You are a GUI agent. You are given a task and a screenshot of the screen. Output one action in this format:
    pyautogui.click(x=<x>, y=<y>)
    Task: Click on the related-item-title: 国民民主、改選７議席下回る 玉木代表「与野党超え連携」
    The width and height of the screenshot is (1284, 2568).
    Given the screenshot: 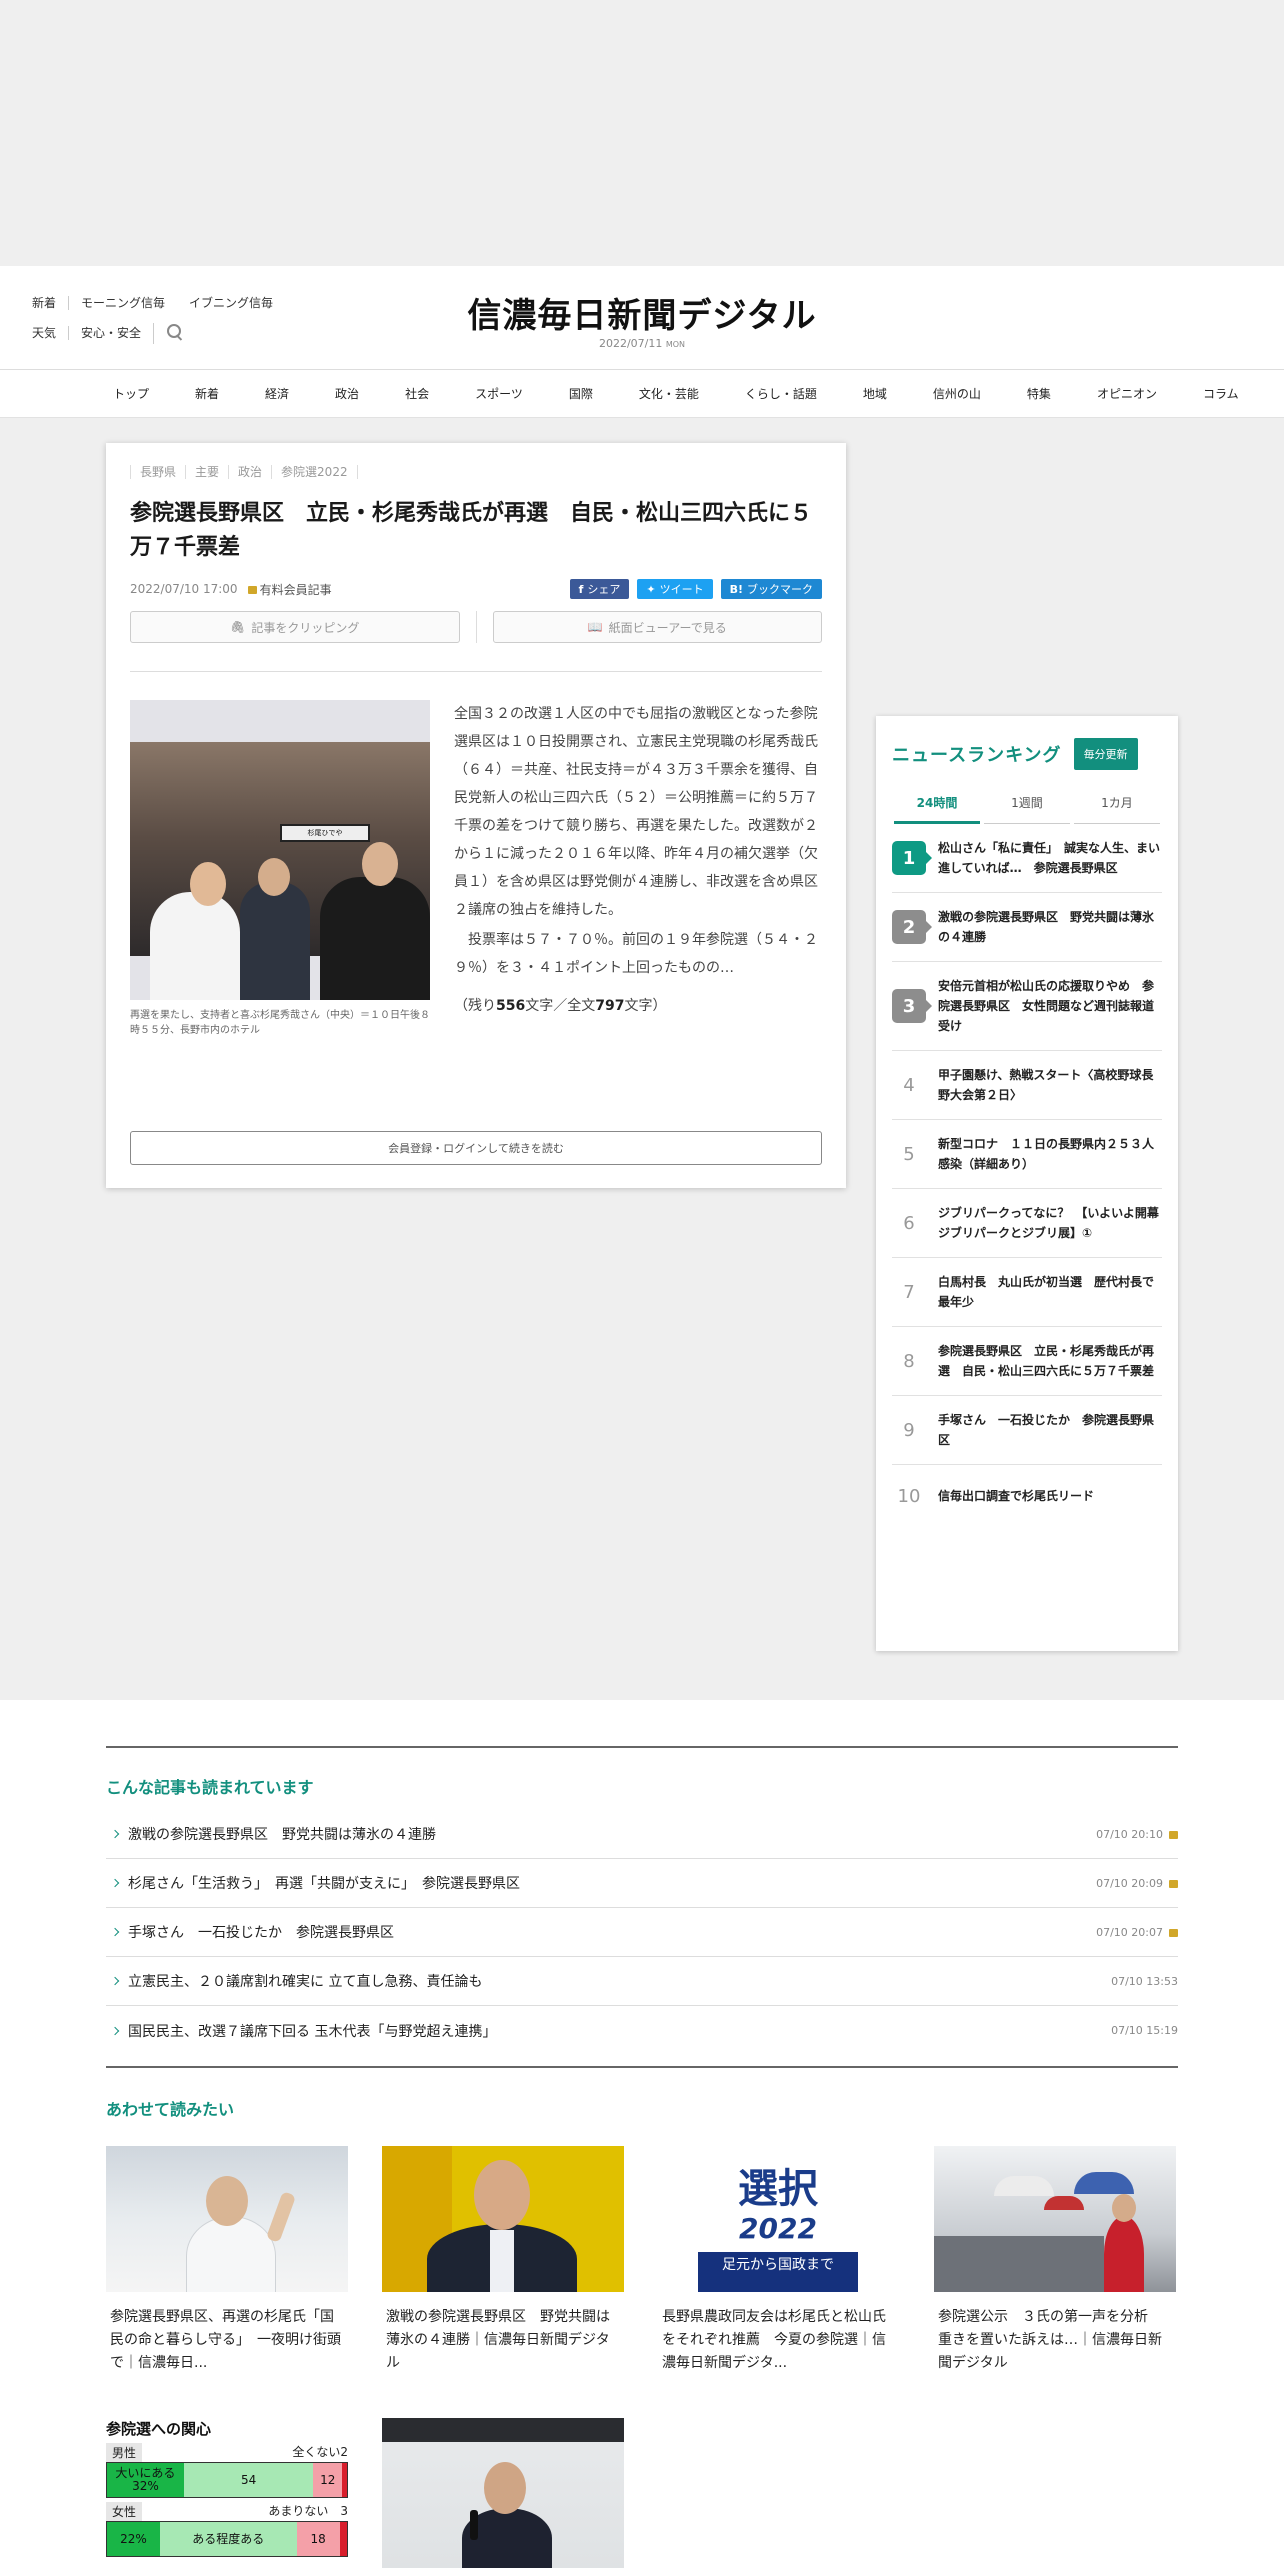 What is the action you would take?
    pyautogui.click(x=312, y=2031)
    